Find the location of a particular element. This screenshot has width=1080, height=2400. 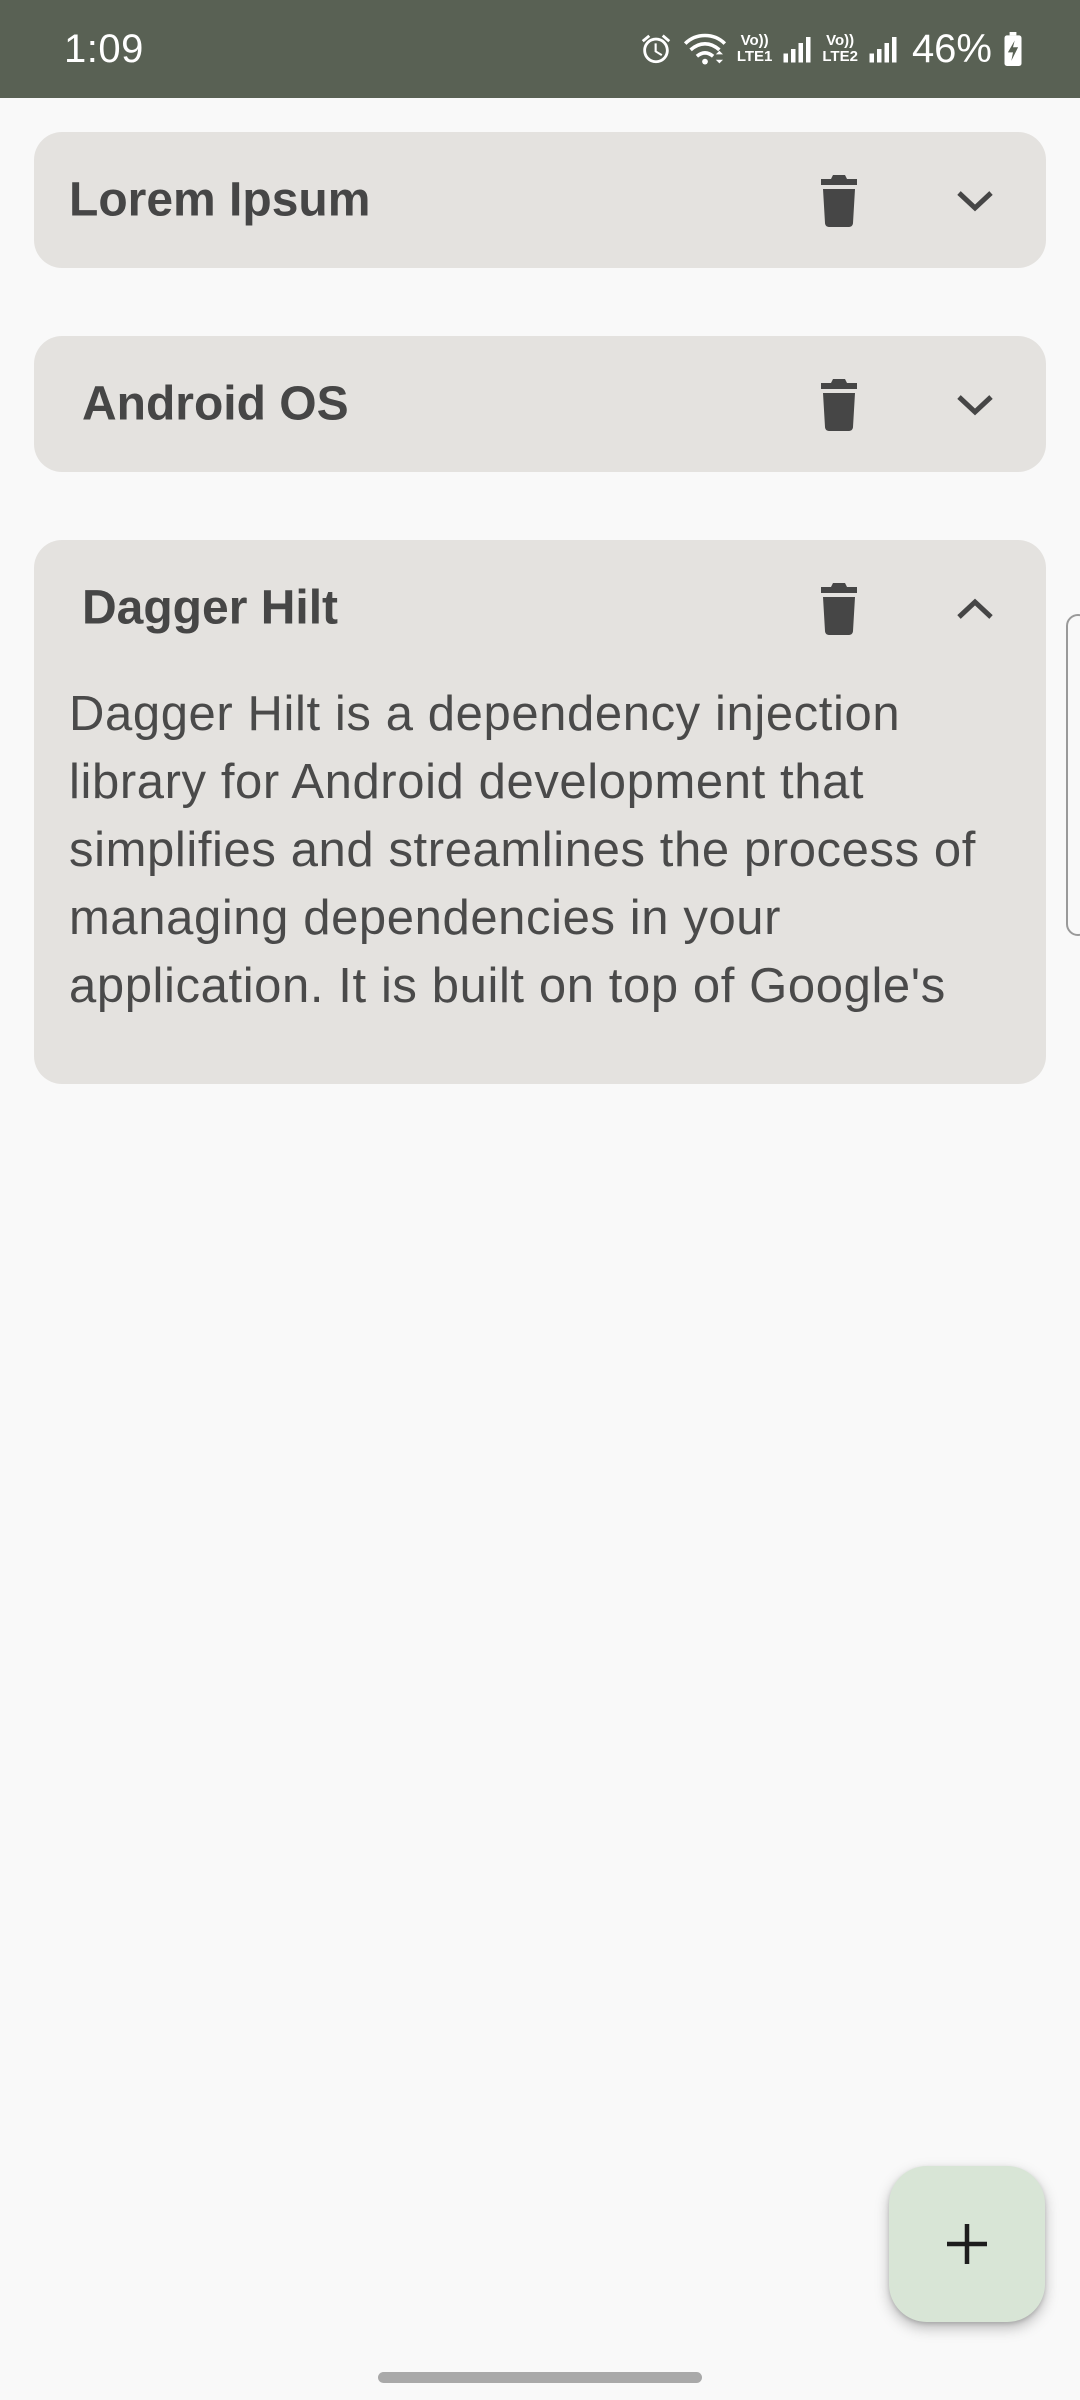

plus-icon is located at coordinates (967, 2244).